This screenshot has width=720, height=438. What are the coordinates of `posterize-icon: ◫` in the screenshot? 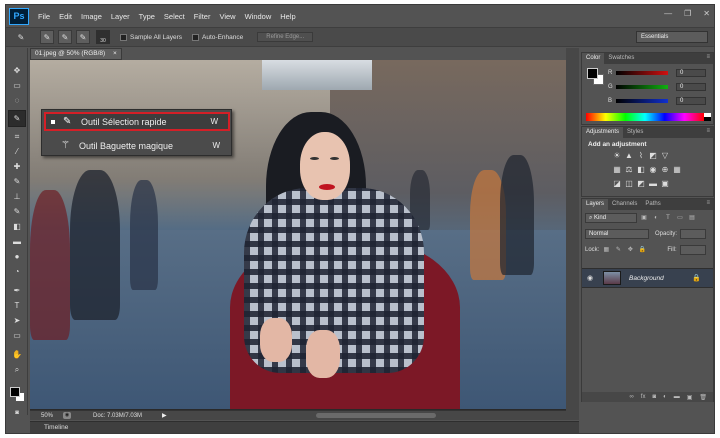 It's located at (629, 183).